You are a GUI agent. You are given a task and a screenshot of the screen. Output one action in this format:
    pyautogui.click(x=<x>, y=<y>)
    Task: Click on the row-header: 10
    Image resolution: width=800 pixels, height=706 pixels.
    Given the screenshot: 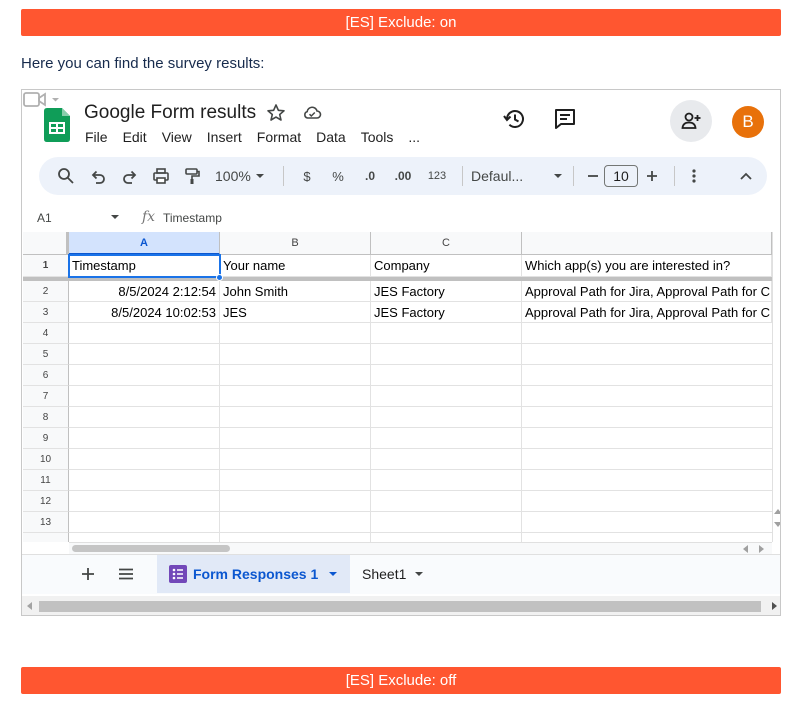 What is the action you would take?
    pyautogui.click(x=46, y=459)
    